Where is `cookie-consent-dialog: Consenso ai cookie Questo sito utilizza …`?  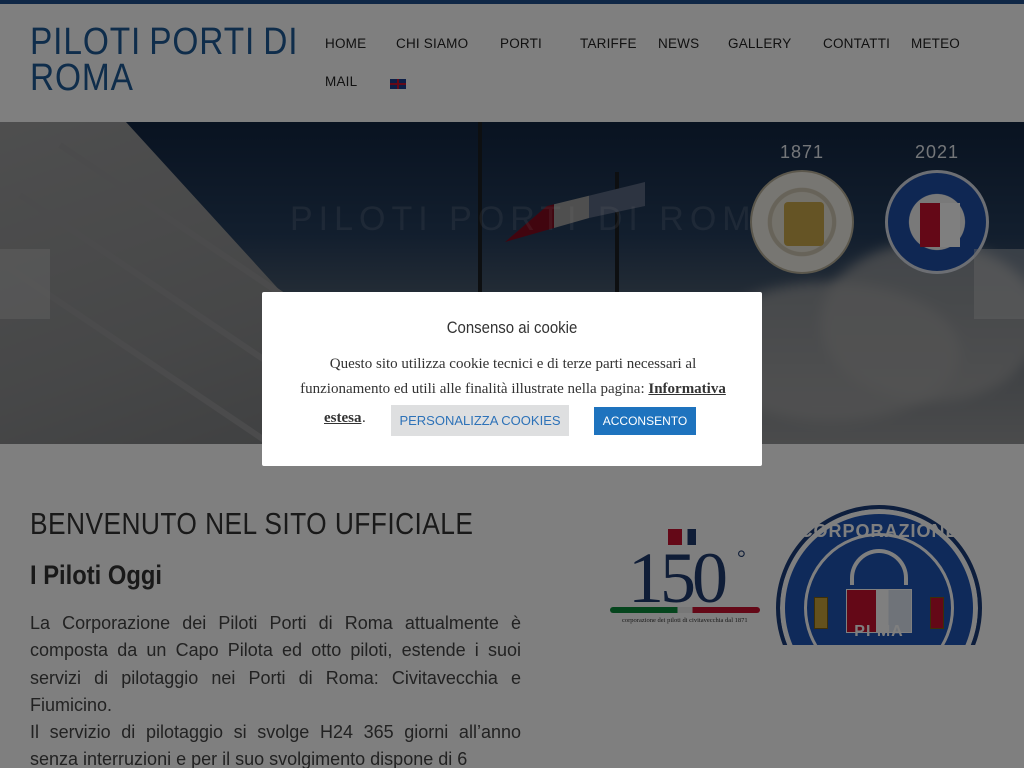
cookie-consent-dialog: Consenso ai cookie Questo sito utilizza … is located at coordinates (512, 379).